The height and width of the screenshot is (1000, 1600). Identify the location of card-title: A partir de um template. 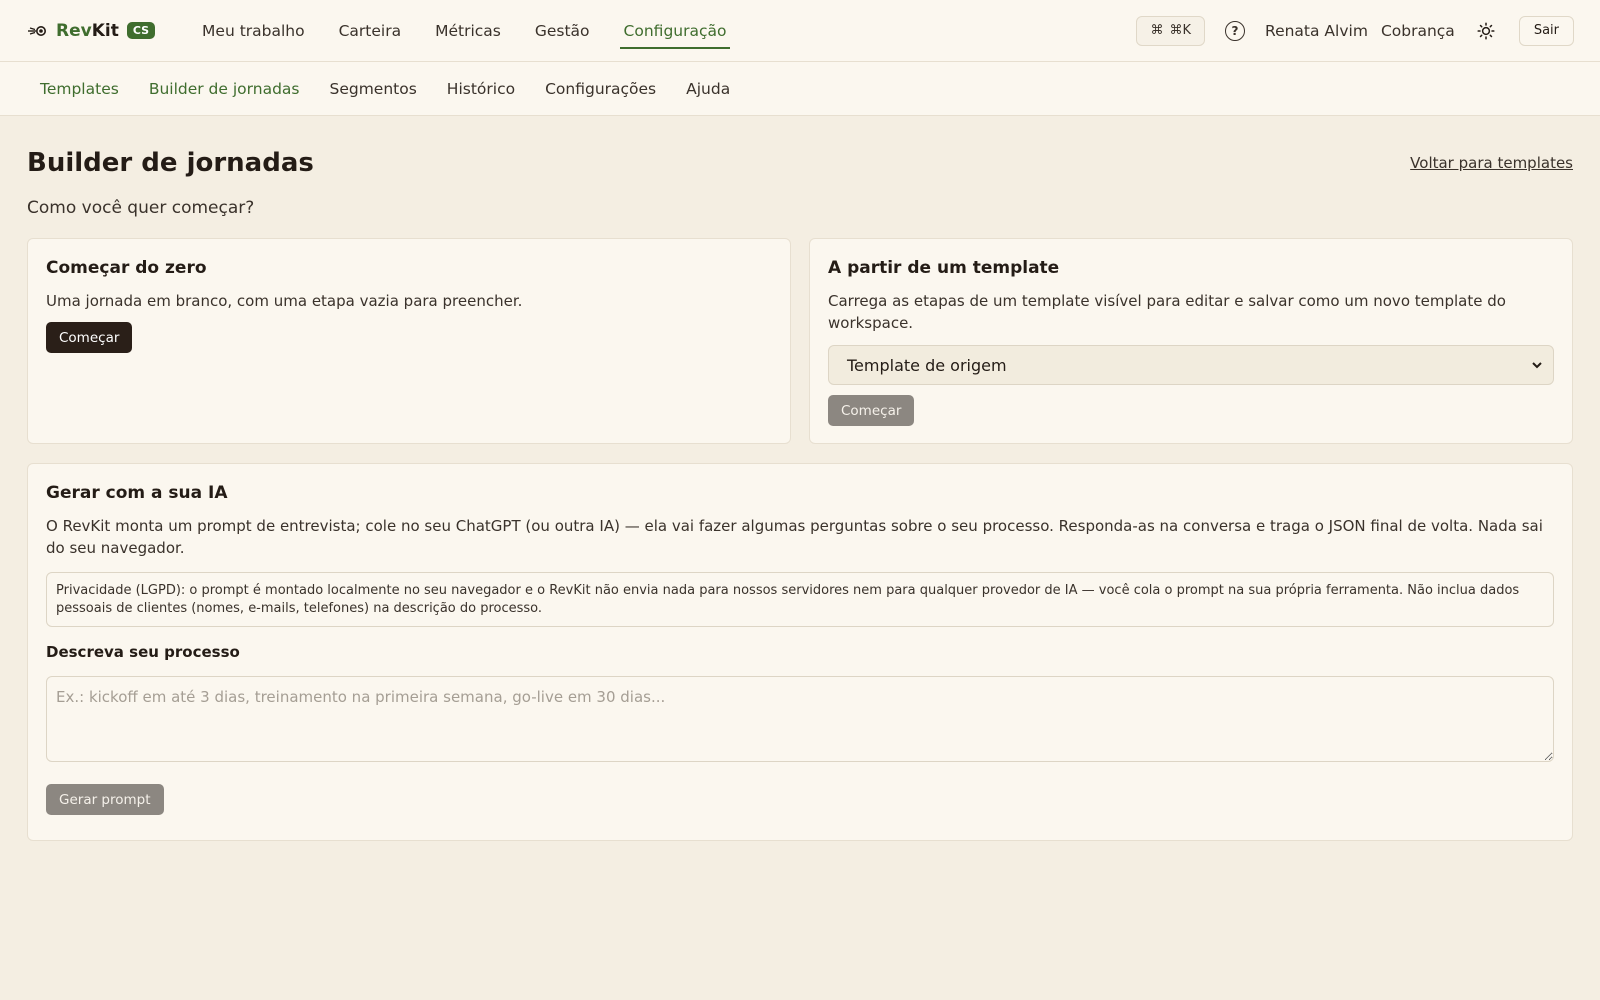
(944, 268).